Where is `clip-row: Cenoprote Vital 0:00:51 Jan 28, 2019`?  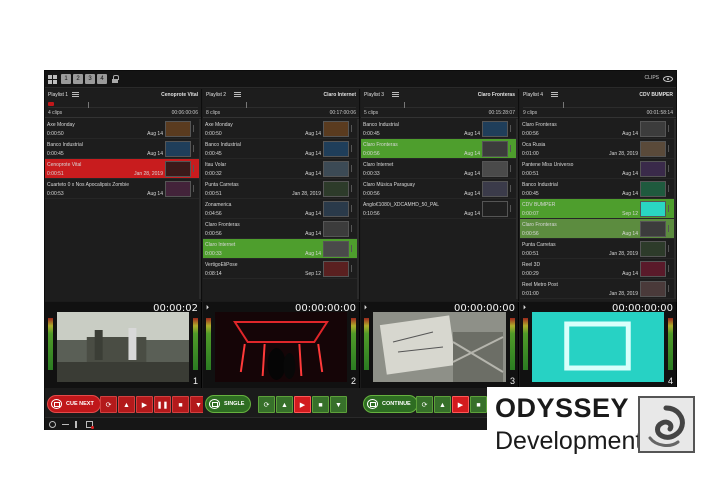
clip-row: Cenoprote Vital 0:00:51 Jan 28, 2019 is located at coordinates (123, 169).